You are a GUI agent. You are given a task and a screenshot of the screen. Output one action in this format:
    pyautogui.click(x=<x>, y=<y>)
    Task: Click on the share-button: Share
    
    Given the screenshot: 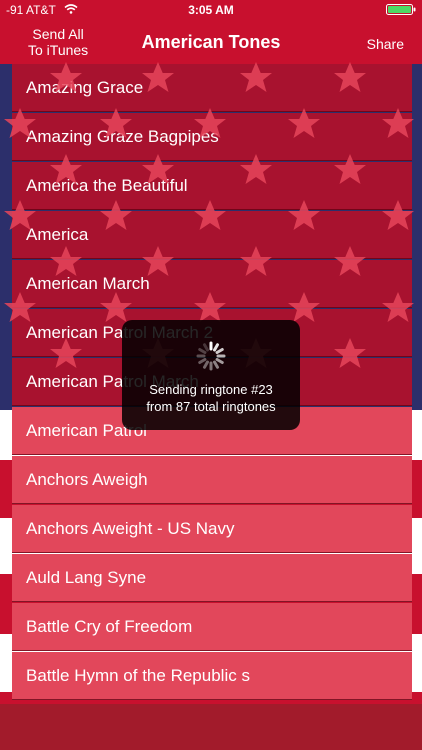 What is the action you would take?
    pyautogui.click(x=385, y=44)
    